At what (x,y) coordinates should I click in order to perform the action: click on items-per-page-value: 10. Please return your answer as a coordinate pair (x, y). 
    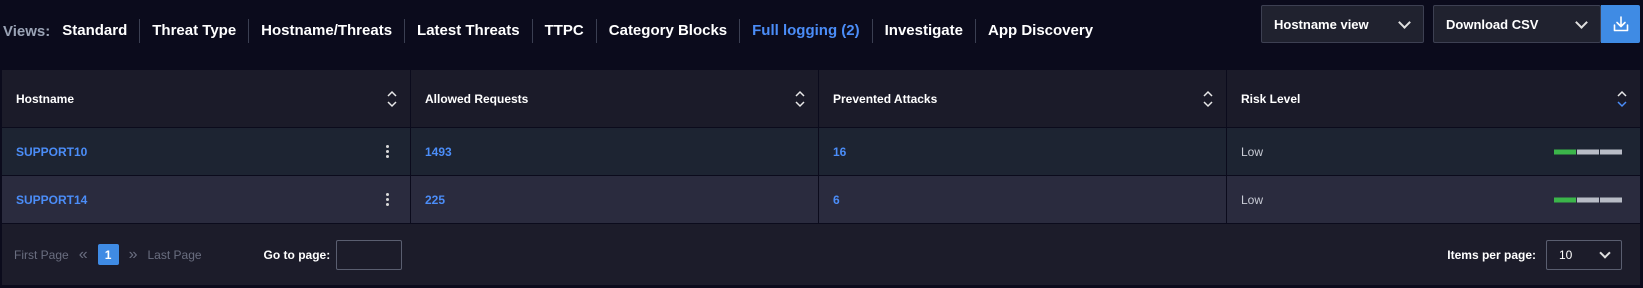
    Looking at the image, I should click on (1566, 254).